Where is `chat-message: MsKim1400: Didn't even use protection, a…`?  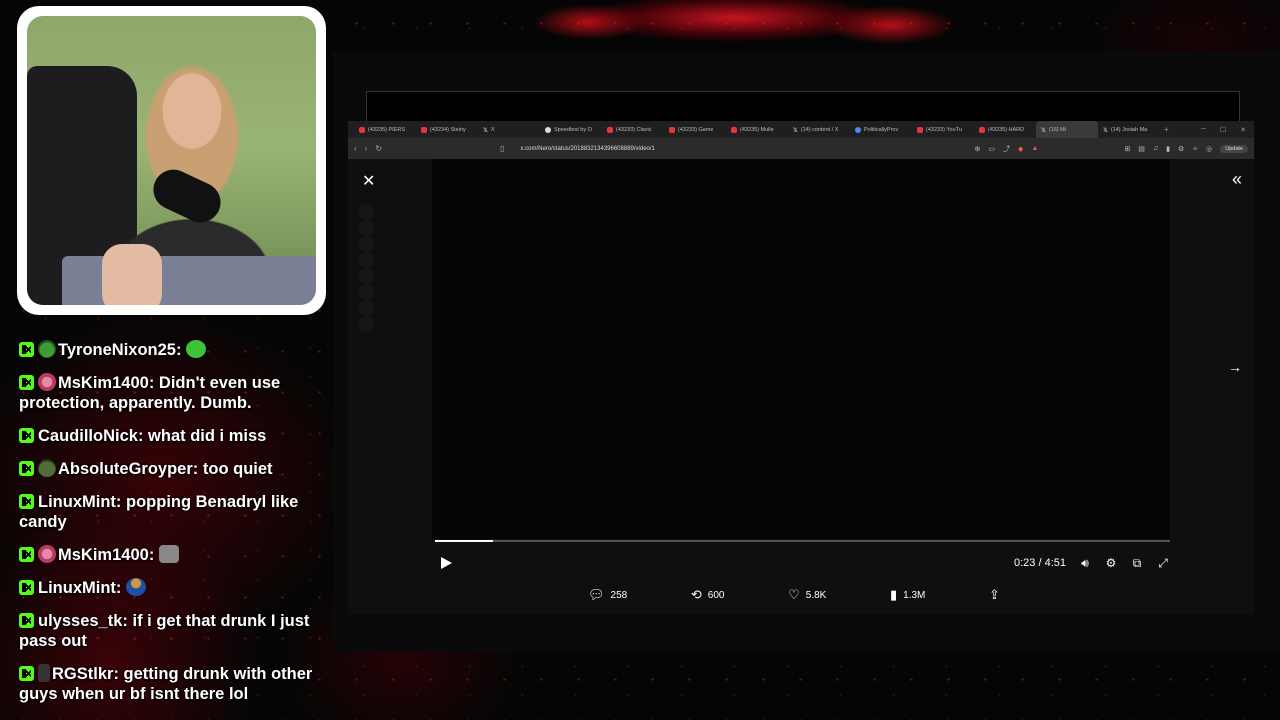
chat-message: MsKim1400: Didn't even use protection, a… is located at coordinates (150, 392).